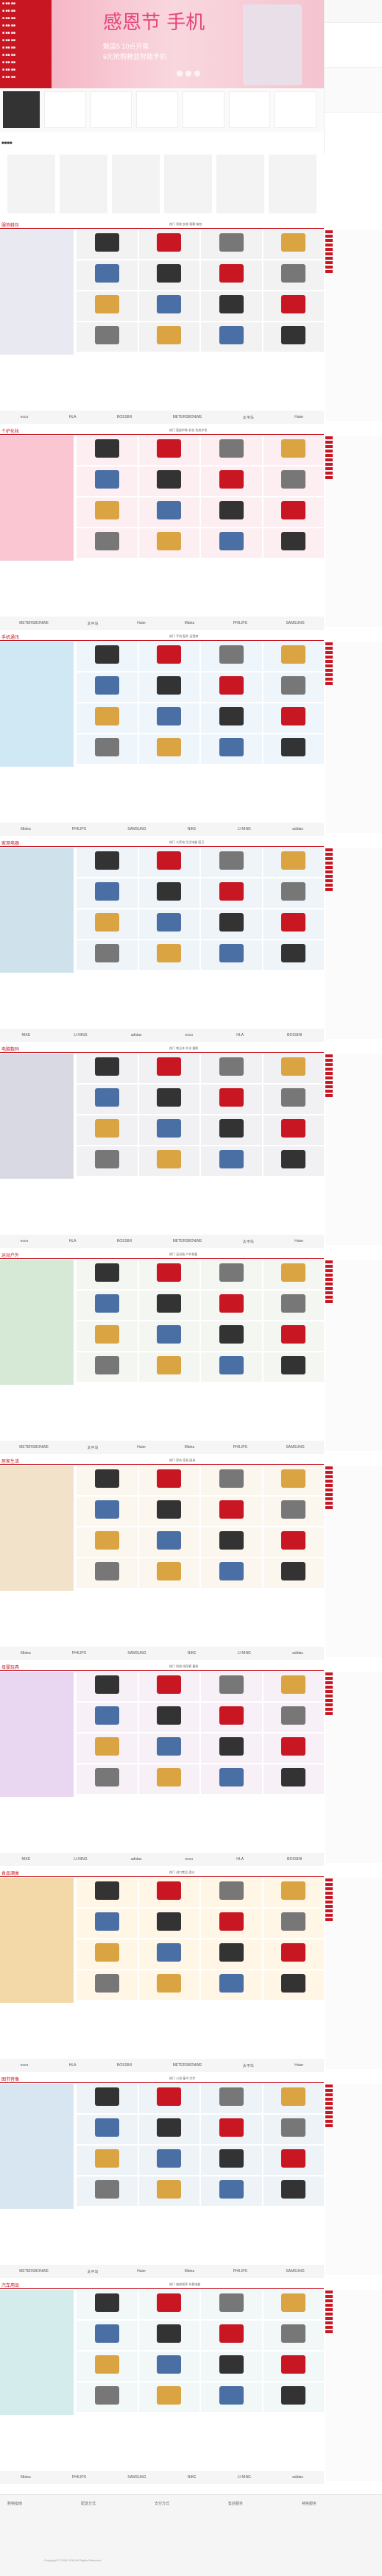 This screenshot has height=2576, width=382. Describe the element at coordinates (182, 2078) in the screenshot. I see `floor-tabs: 热门 小说 童书 文学` at that location.